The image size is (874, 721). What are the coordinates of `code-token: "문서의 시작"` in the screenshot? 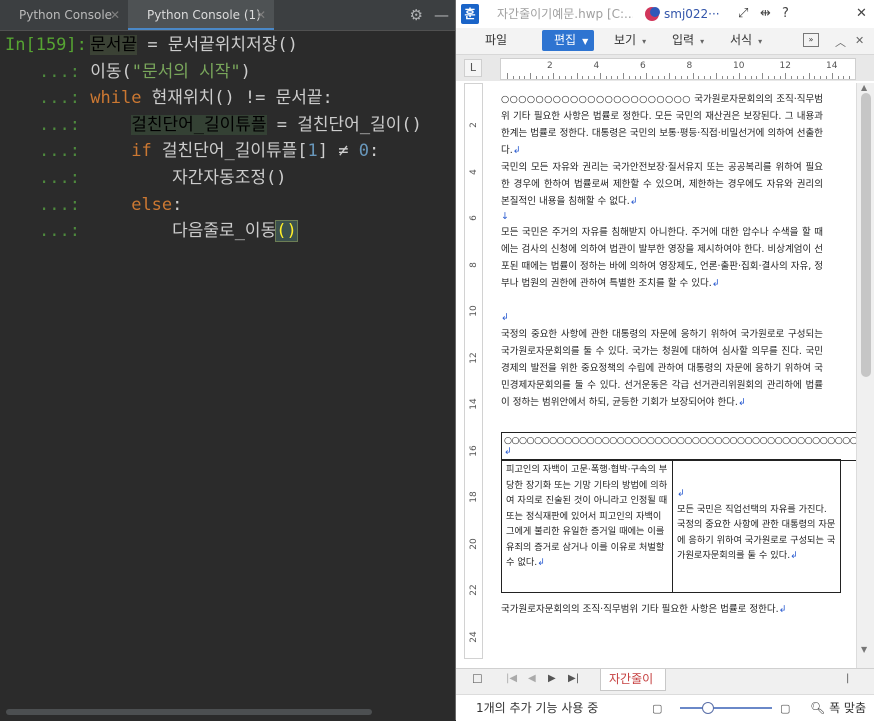 It's located at (186, 71).